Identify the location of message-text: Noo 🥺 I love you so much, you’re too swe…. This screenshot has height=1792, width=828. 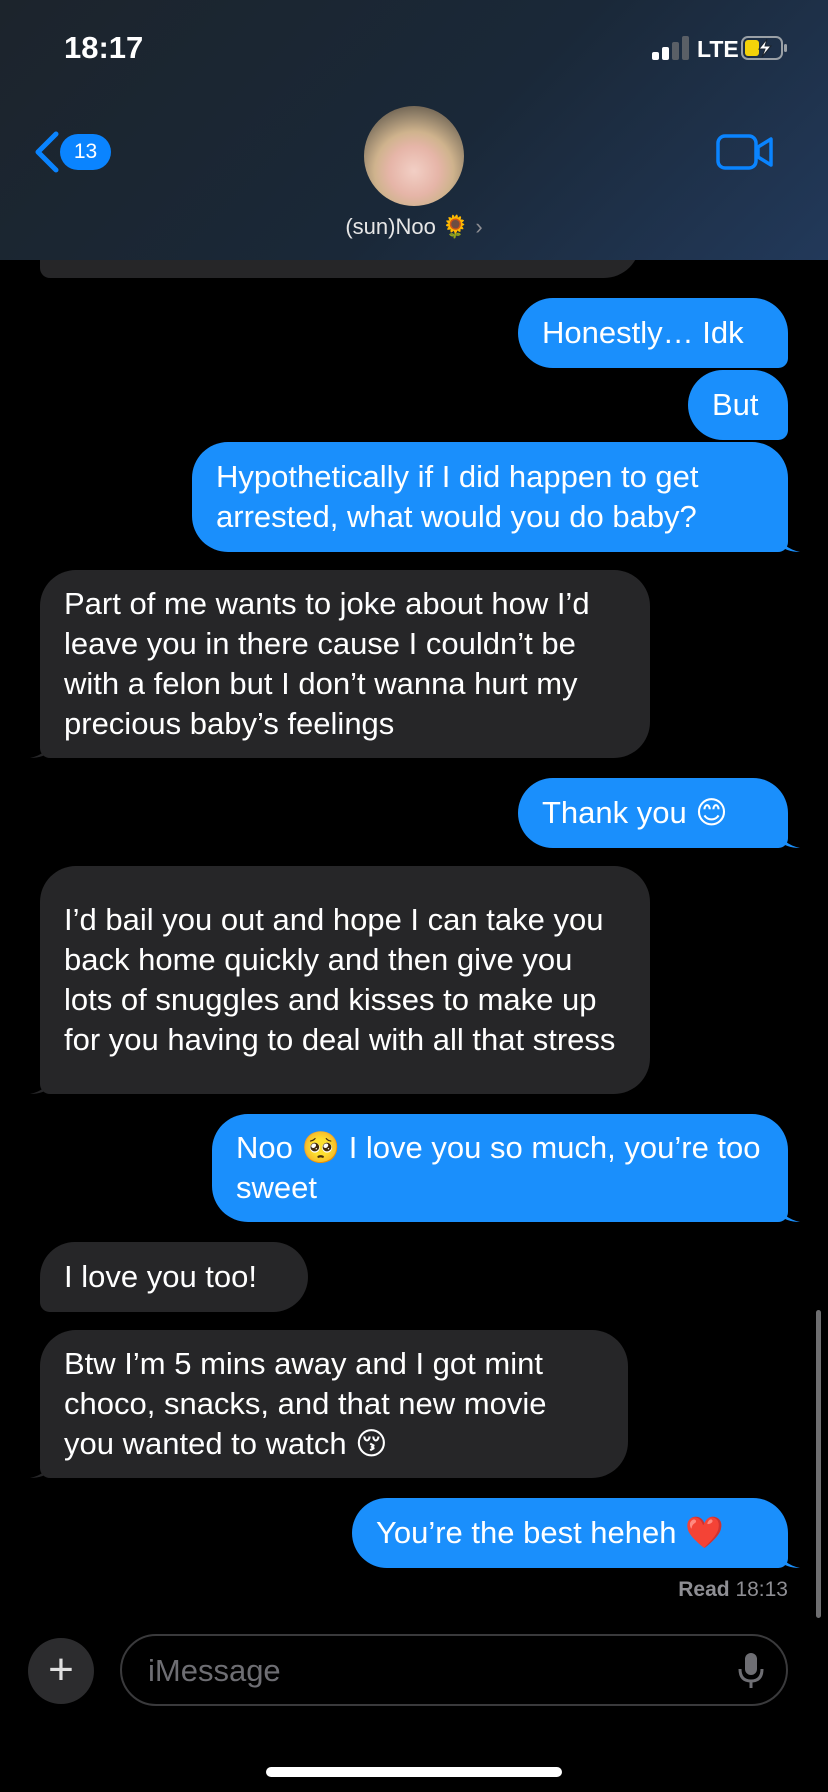
(498, 1167).